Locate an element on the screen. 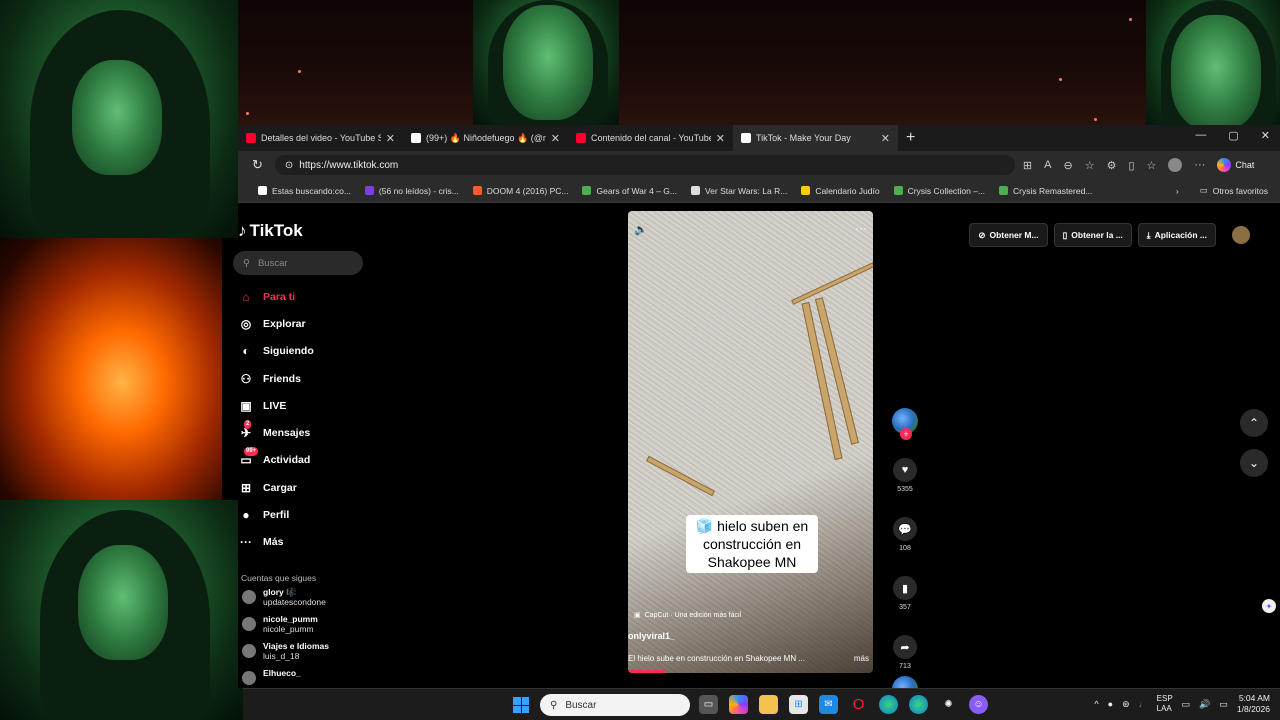 The height and width of the screenshot is (720, 1280). list-item: glory 🎼 updatescondone is located at coordinates (285, 600).